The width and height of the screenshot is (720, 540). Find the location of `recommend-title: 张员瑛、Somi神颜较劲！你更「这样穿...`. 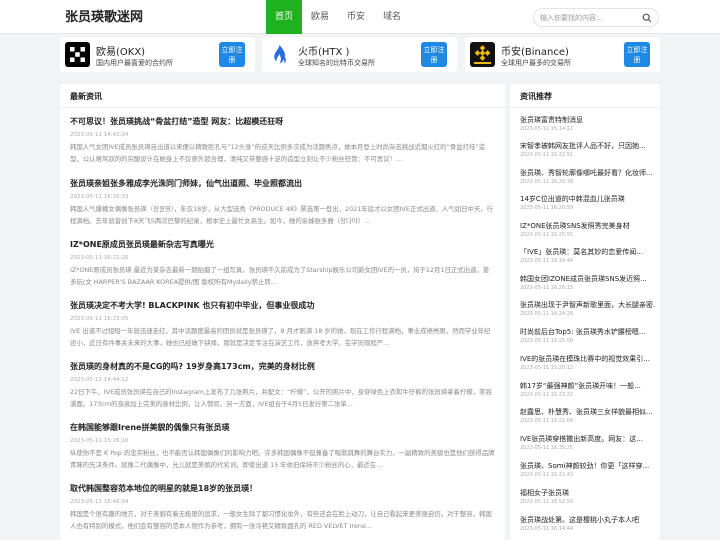

recommend-title: 张员瑛、Somi神颜较劲！你更「这样穿... is located at coordinates (587, 466).